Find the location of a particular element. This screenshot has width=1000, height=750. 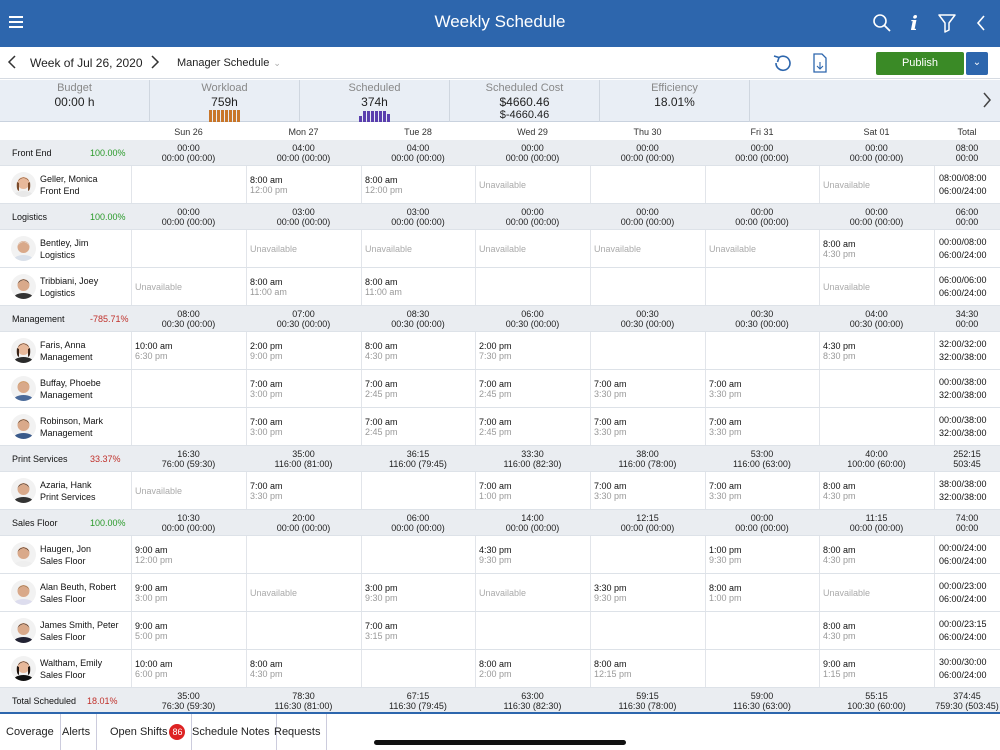

chevron-right-icon is located at coordinates (987, 102).